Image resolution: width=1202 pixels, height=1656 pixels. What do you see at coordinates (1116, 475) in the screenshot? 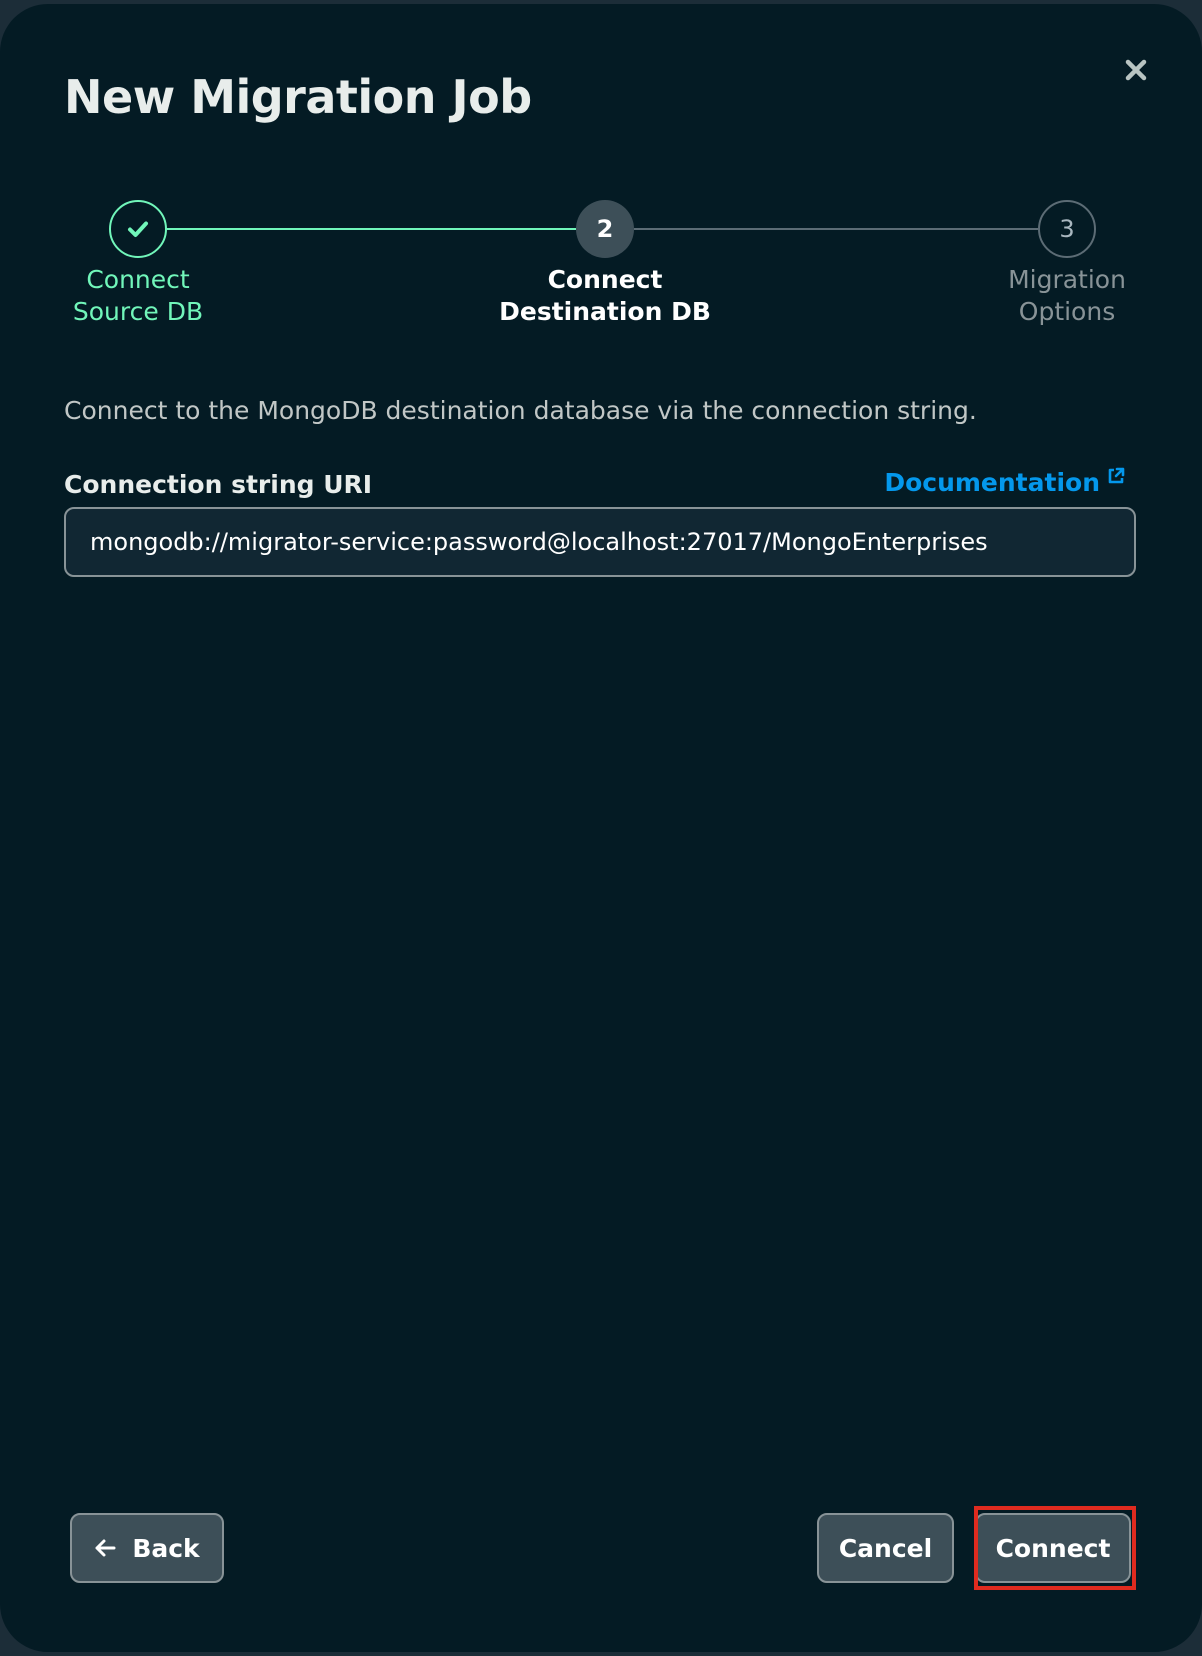
I see `external-link-icon` at bounding box center [1116, 475].